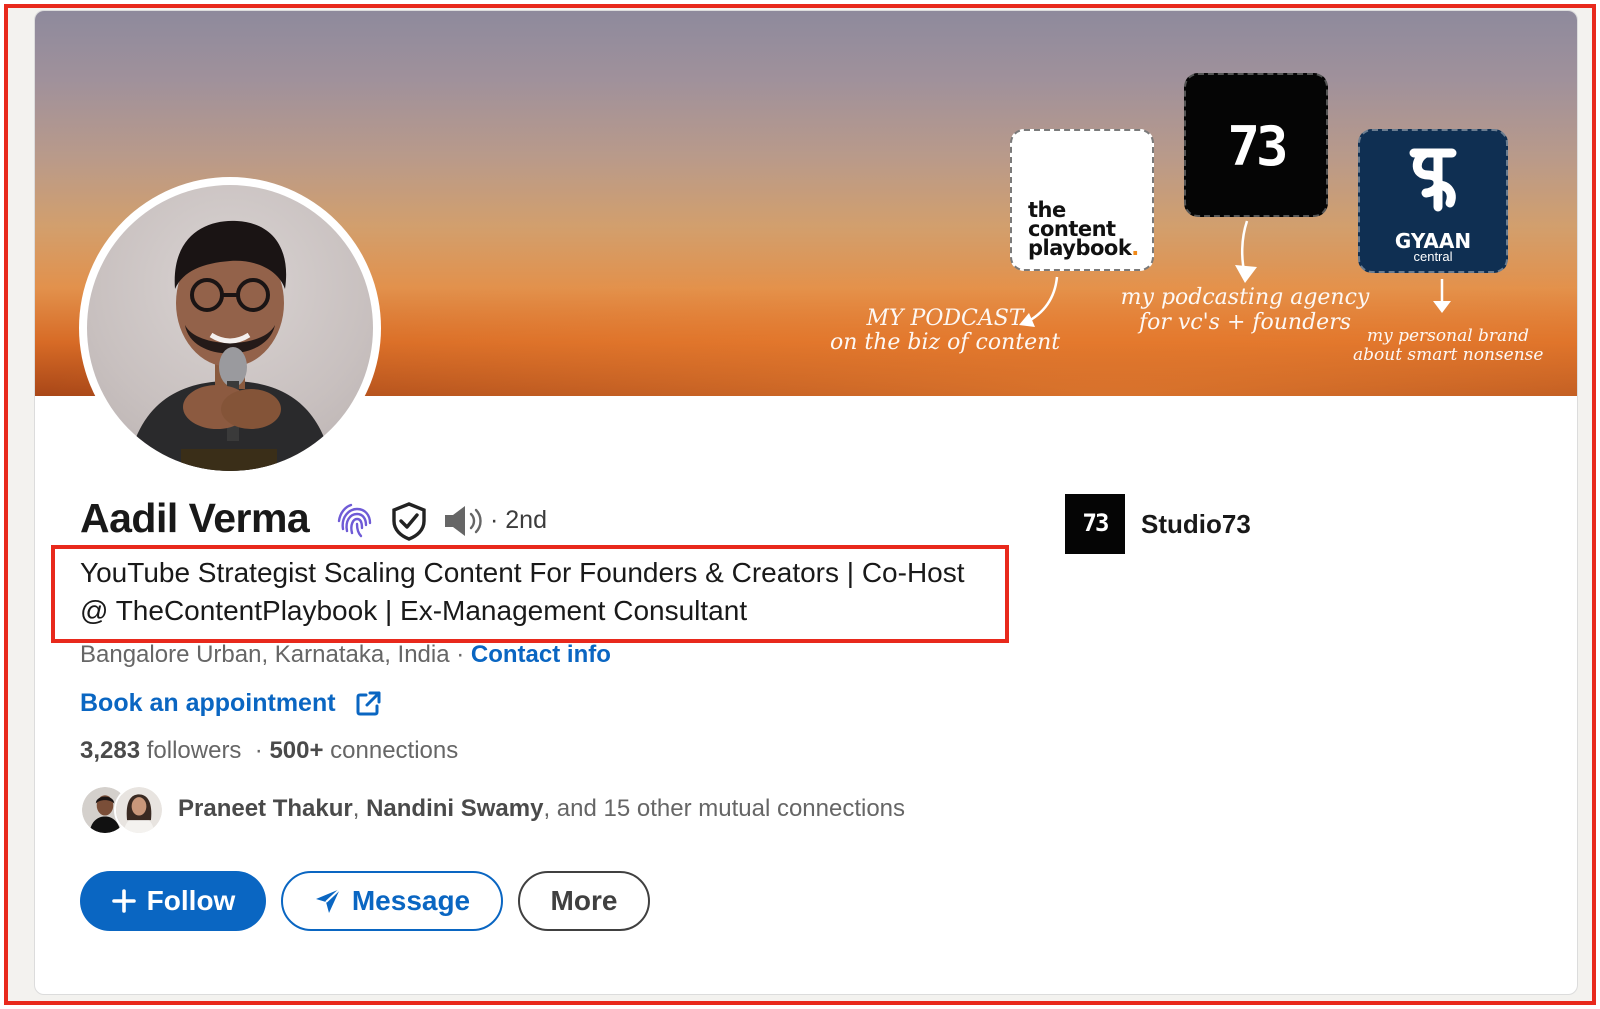 Image resolution: width=1600 pixels, height=1009 pixels. Describe the element at coordinates (1245, 297) in the screenshot. I see `agency-note-line-1: my podcasting agency` at that location.